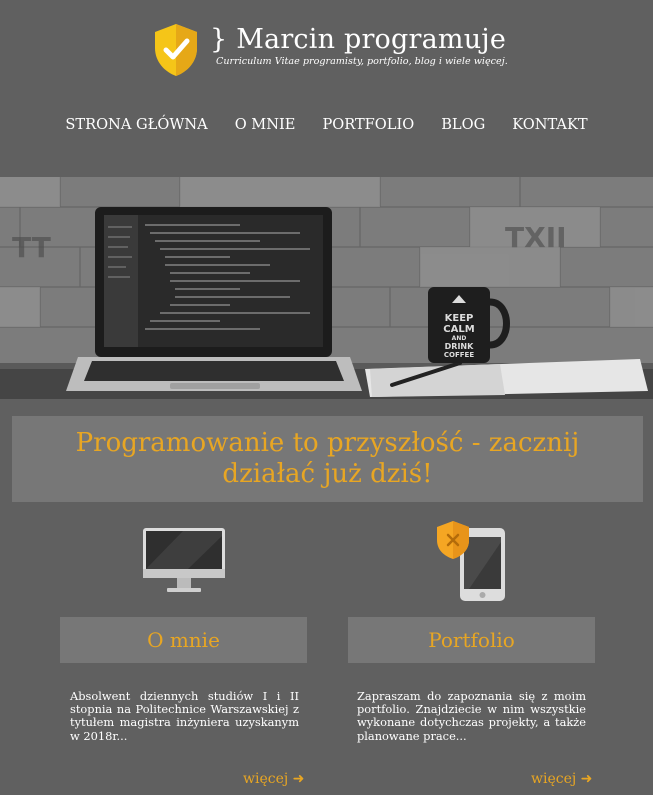 This screenshot has height=795, width=653. I want to click on tablet-shield-icon, so click(471, 561).